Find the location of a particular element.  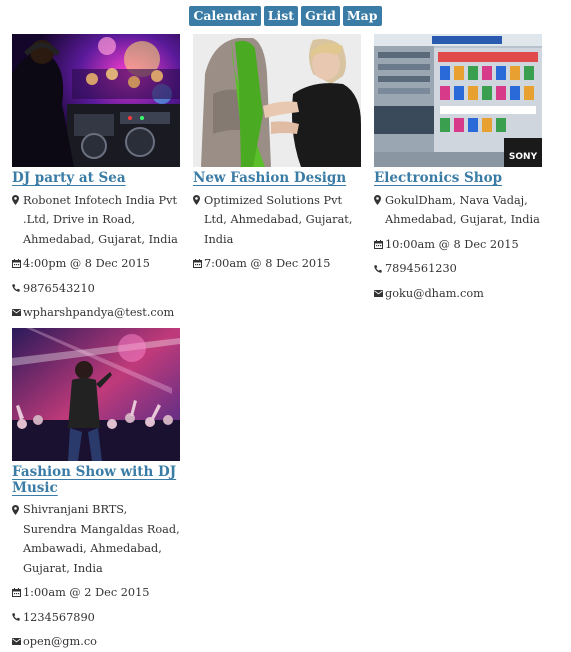

event-email: goku@dham.com is located at coordinates (460, 294).